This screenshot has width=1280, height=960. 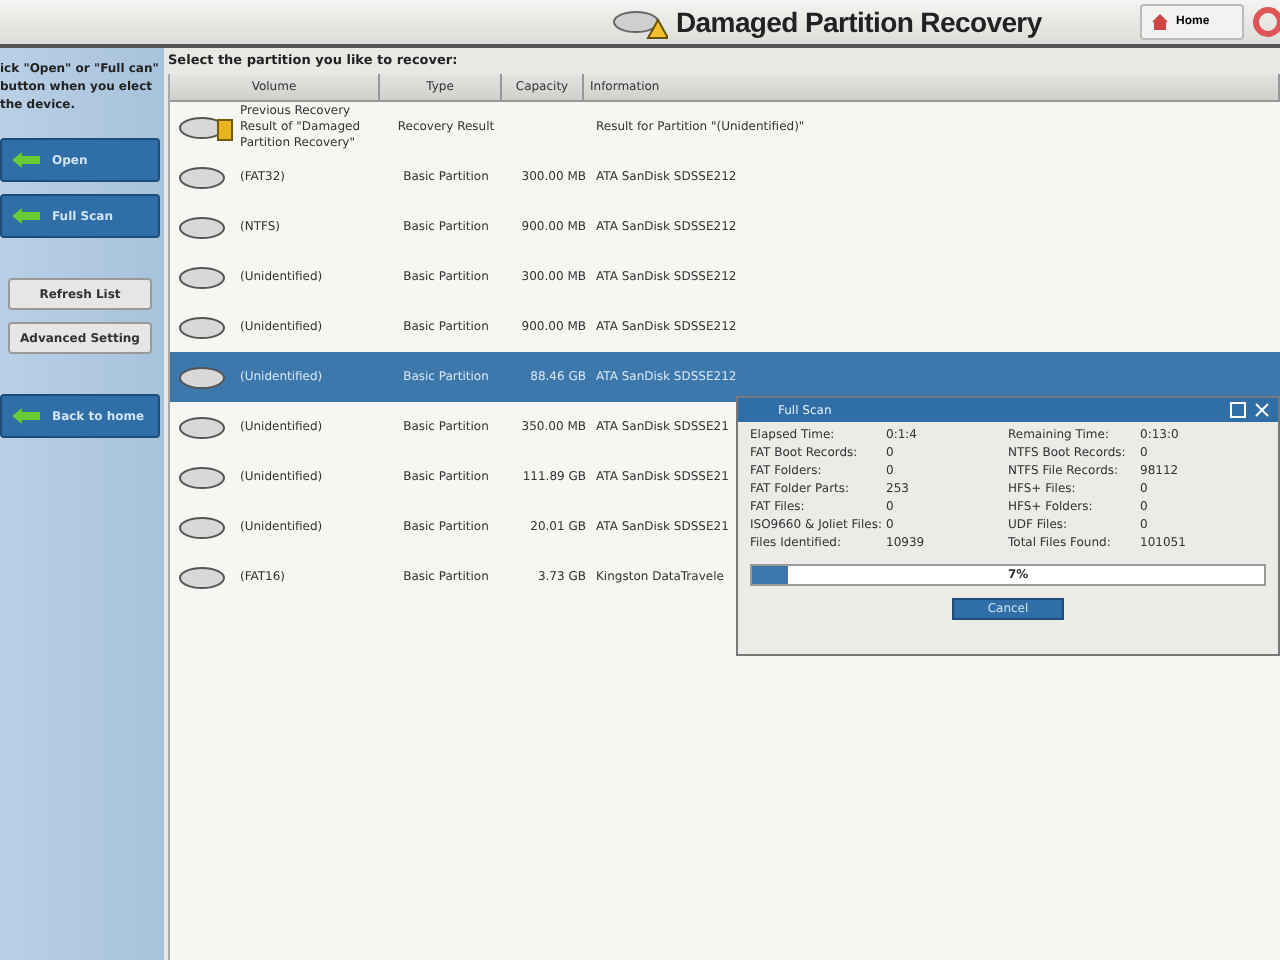 I want to click on close-icon, so click(x=1262, y=410).